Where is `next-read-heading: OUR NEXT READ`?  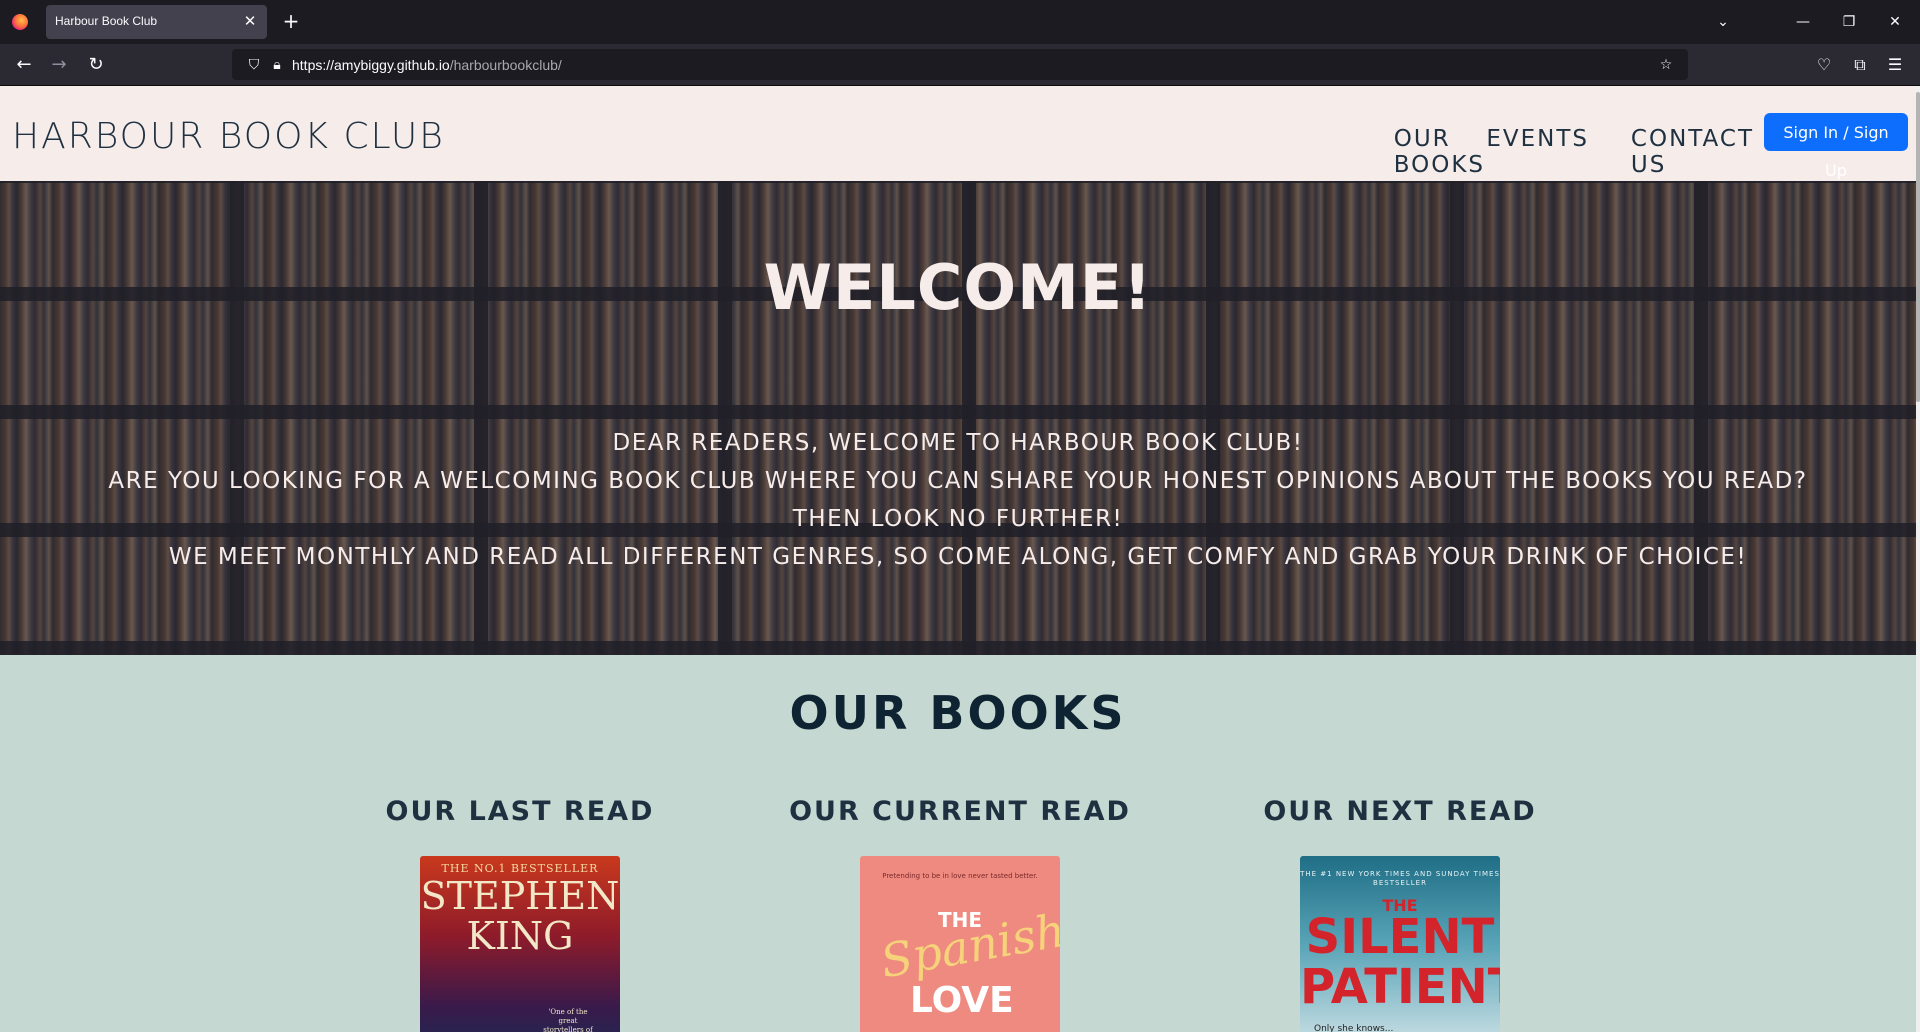
next-read-heading: OUR NEXT READ is located at coordinates (1400, 811).